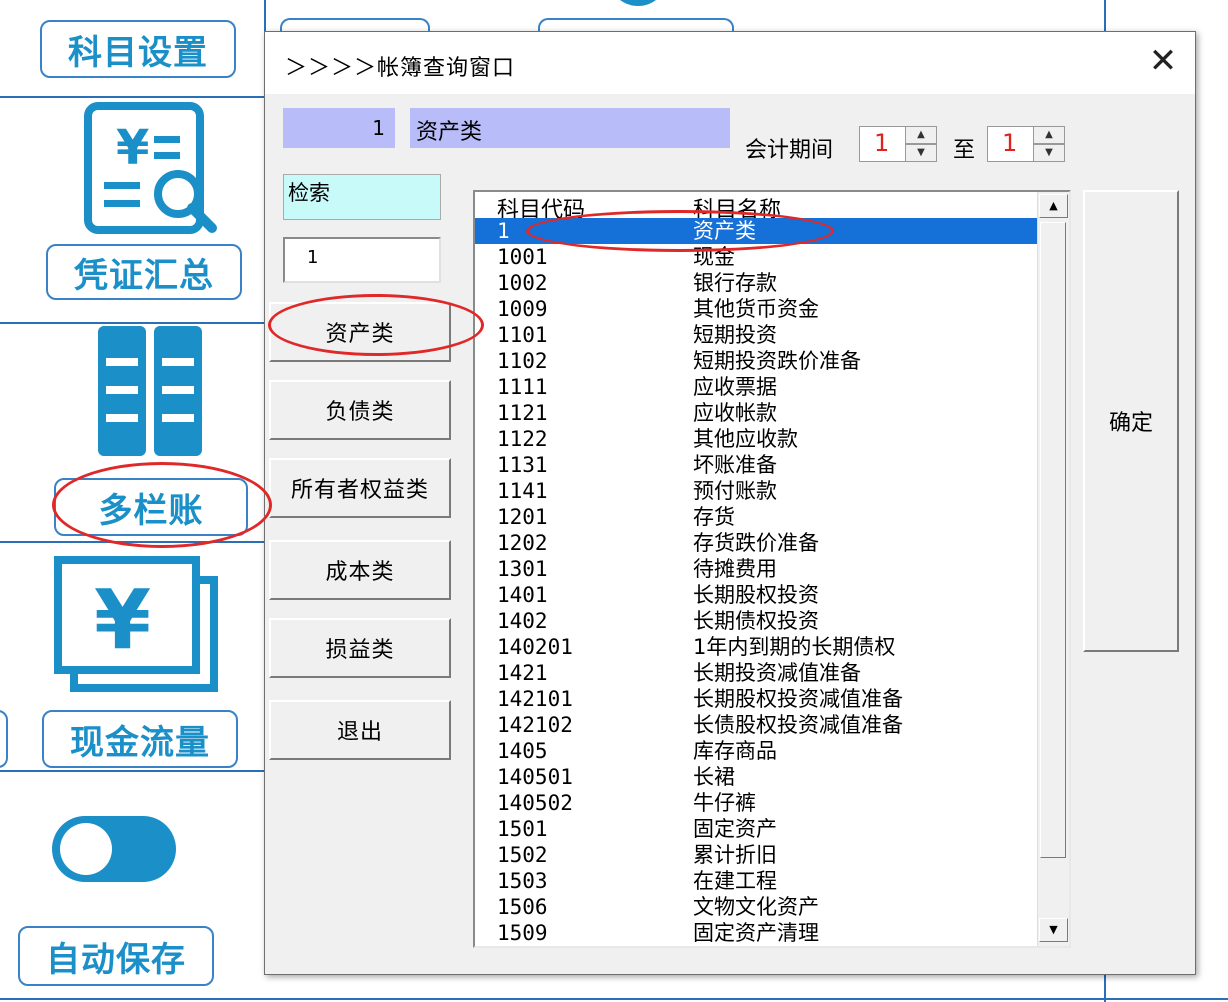 The image size is (1228, 1002). I want to click on exit-button: 退出, so click(360, 730).